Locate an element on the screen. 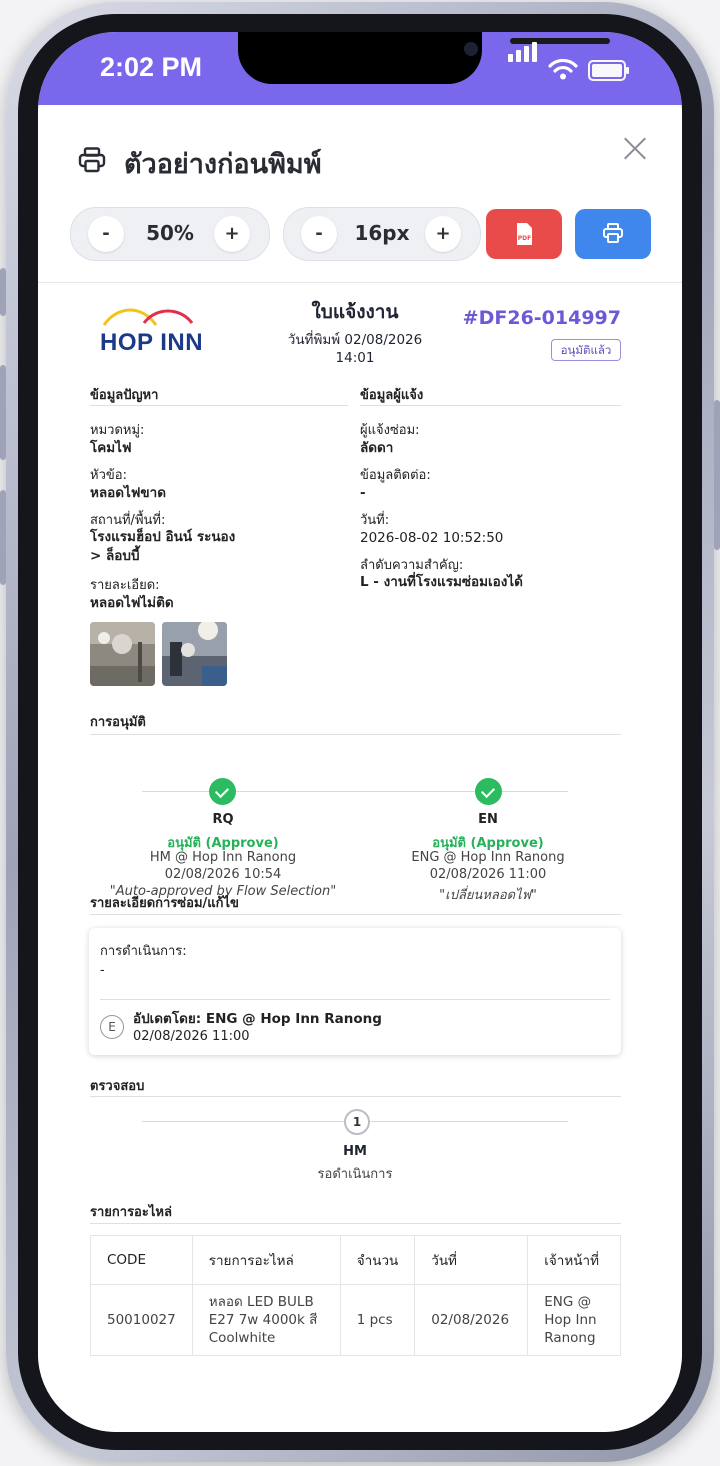 The width and height of the screenshot is (720, 1466). part-name-line: Coolwhite is located at coordinates (242, 1338).